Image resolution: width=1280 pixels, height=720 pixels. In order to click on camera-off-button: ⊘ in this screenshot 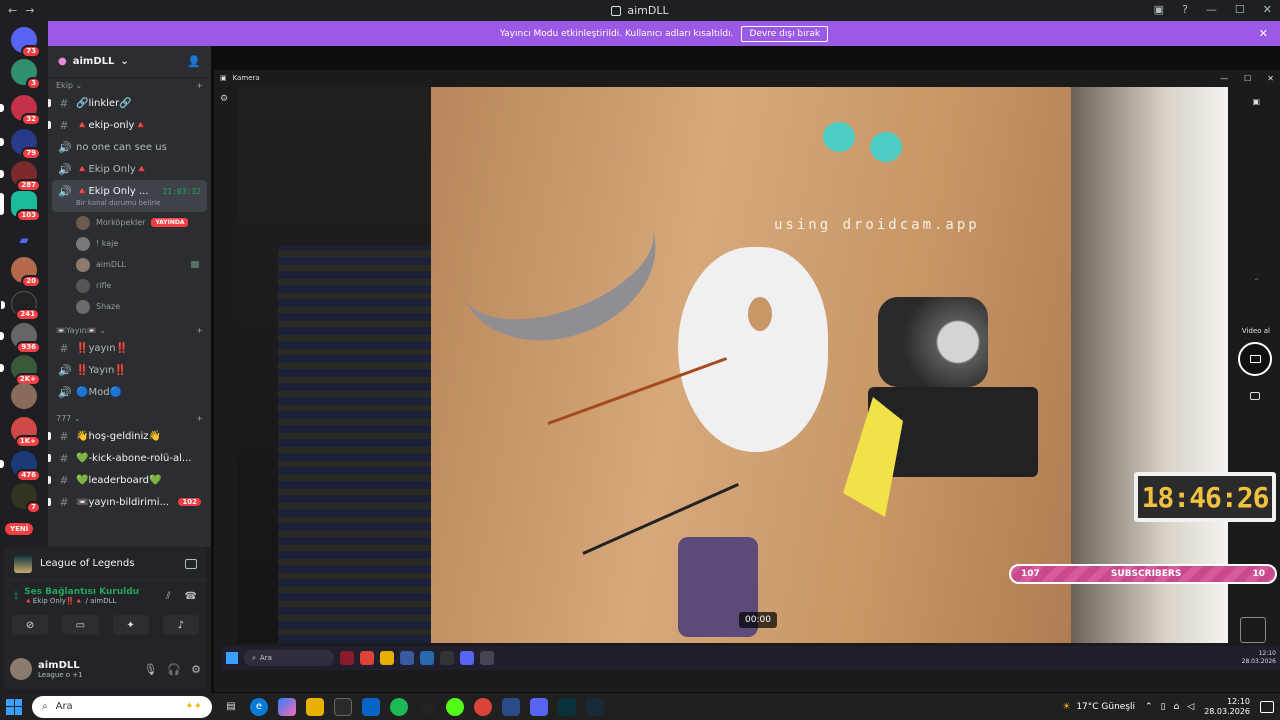, I will do `click(30, 625)`.